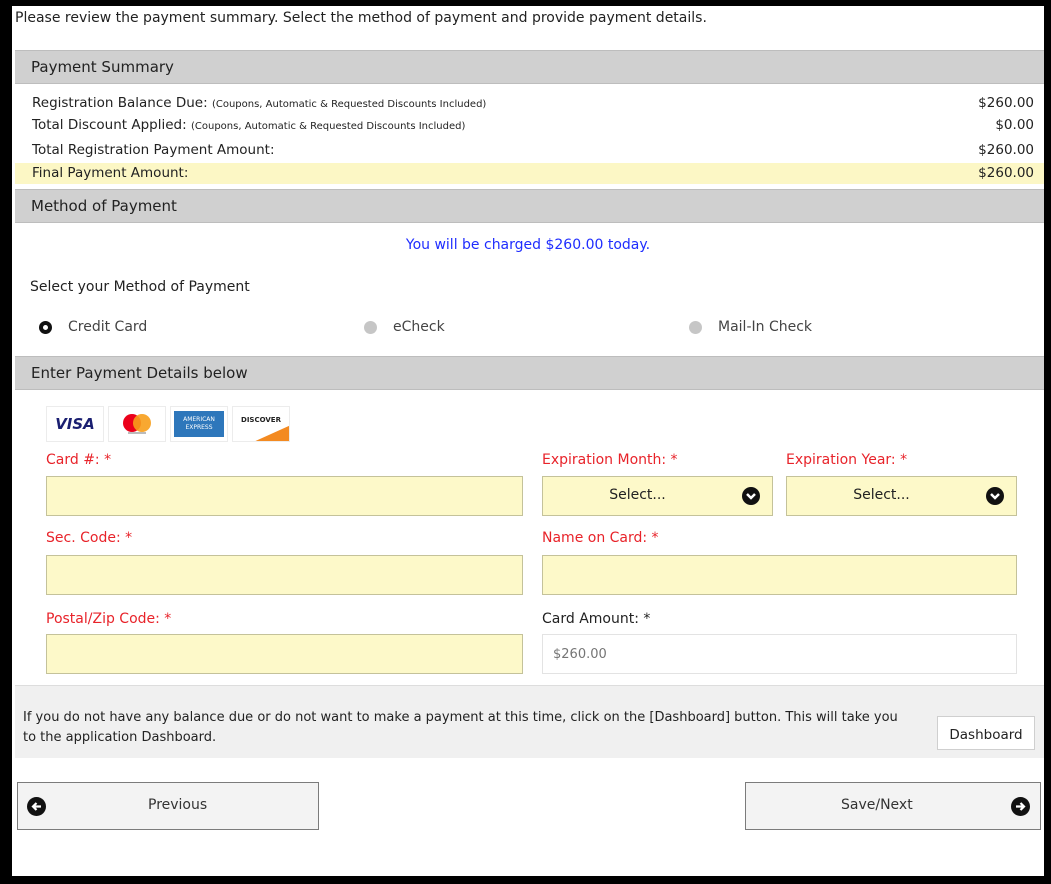 This screenshot has width=1051, height=884. Describe the element at coordinates (600, 538) in the screenshot. I see `name-on-card-label: Name on Card: *` at that location.